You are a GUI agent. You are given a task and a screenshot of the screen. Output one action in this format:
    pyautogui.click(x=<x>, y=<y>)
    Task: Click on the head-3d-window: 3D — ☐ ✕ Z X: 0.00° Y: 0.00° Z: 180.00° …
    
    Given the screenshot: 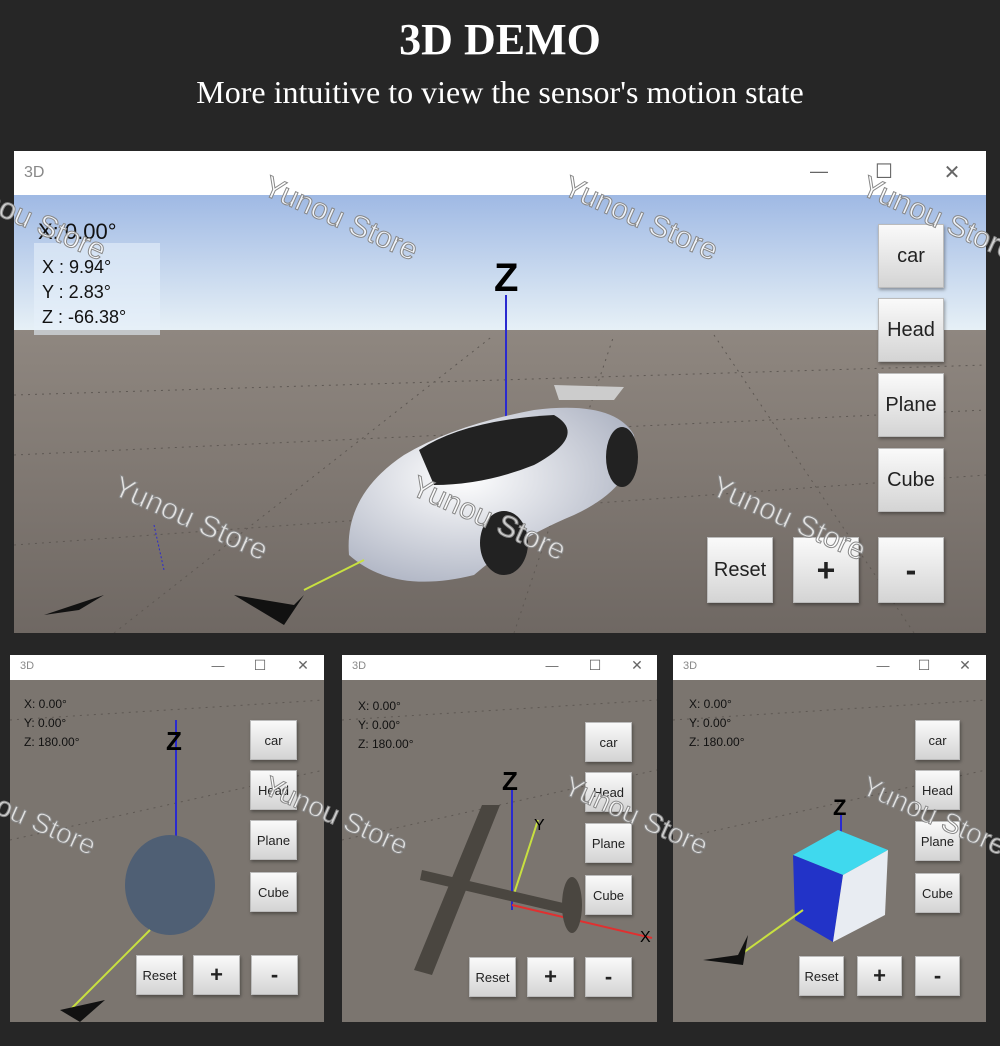 What is the action you would take?
    pyautogui.click(x=167, y=838)
    